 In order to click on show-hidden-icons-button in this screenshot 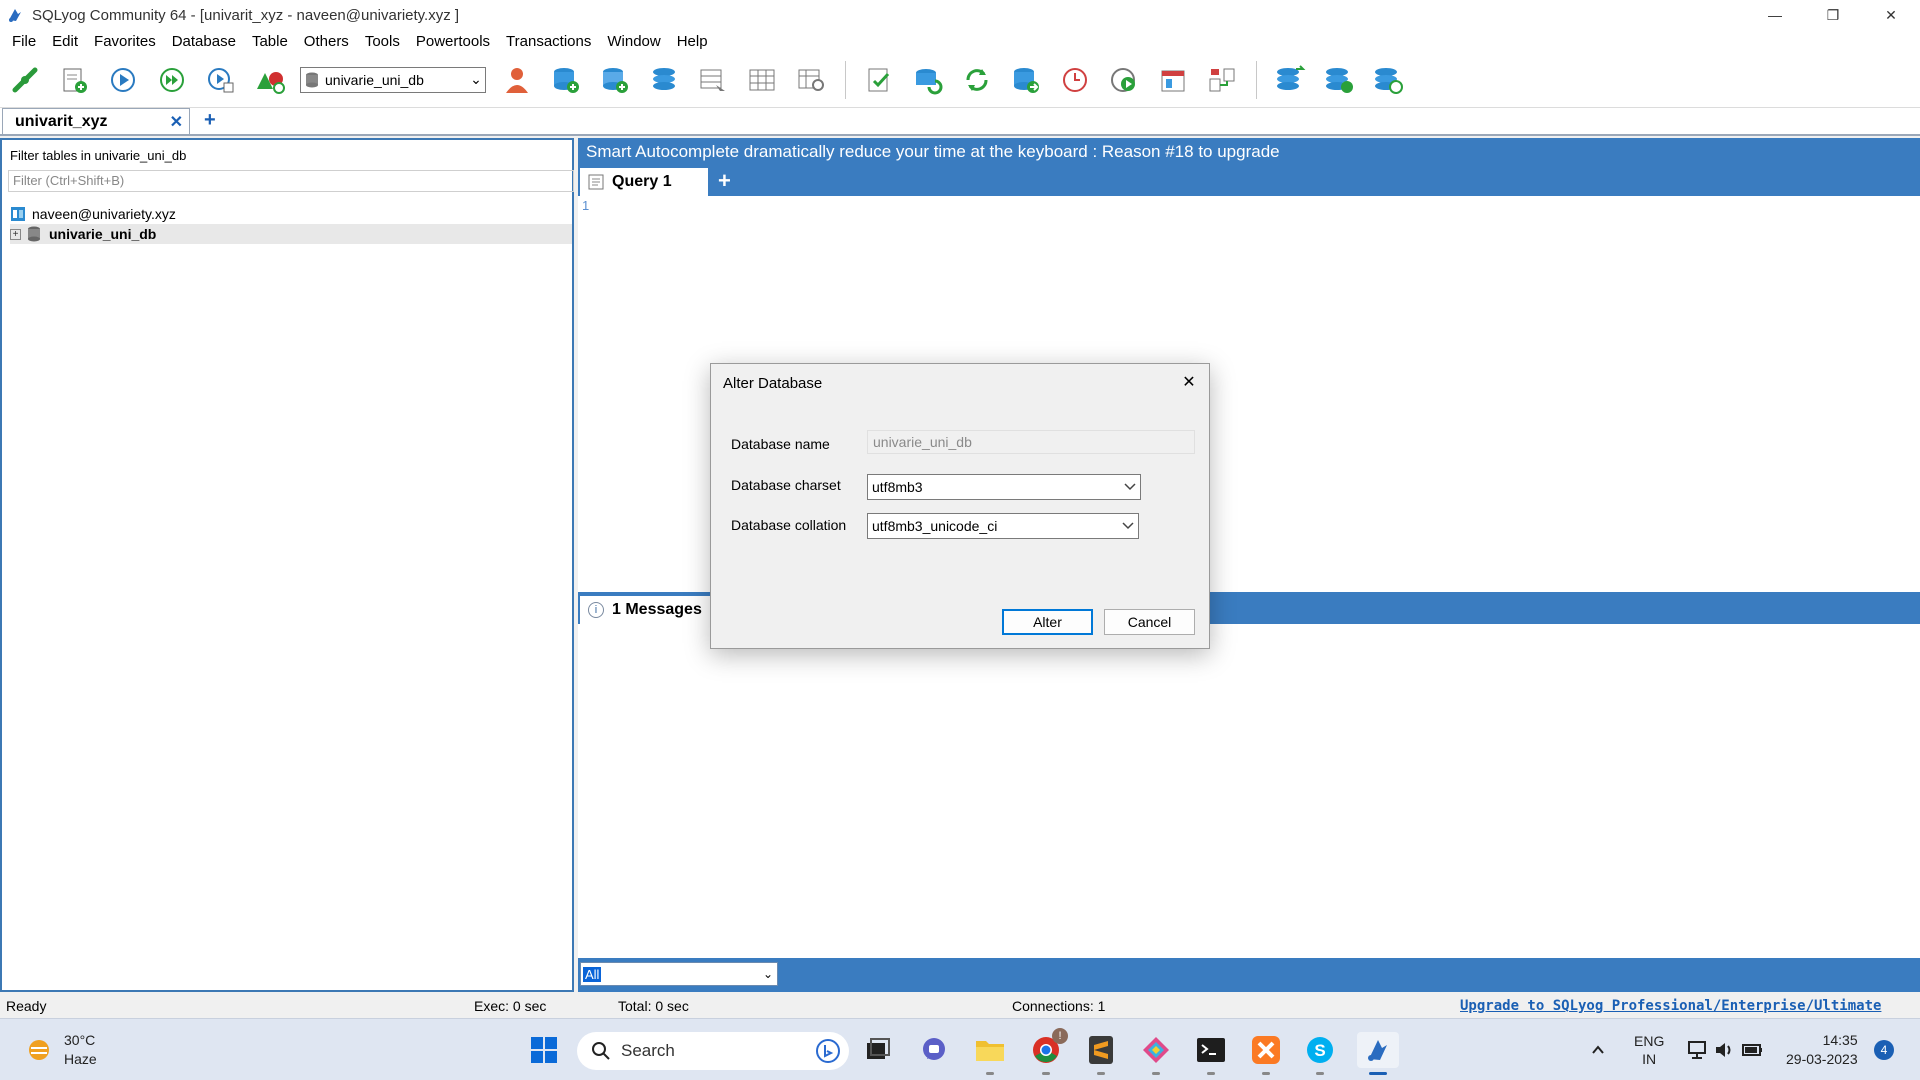, I will do `click(1598, 1049)`.